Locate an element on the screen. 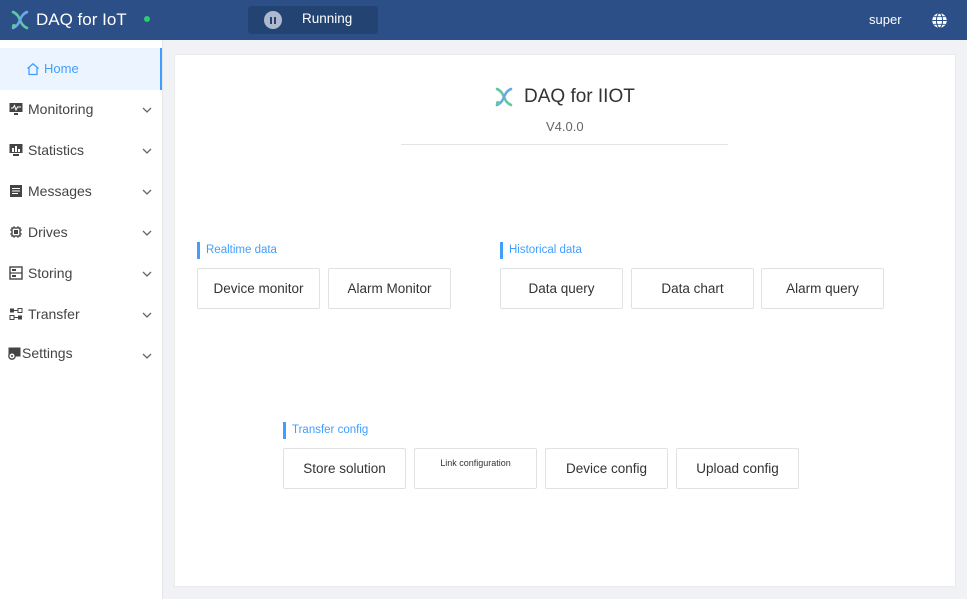 The width and height of the screenshot is (967, 599). brand: DAQ for IoT is located at coordinates (67, 20).